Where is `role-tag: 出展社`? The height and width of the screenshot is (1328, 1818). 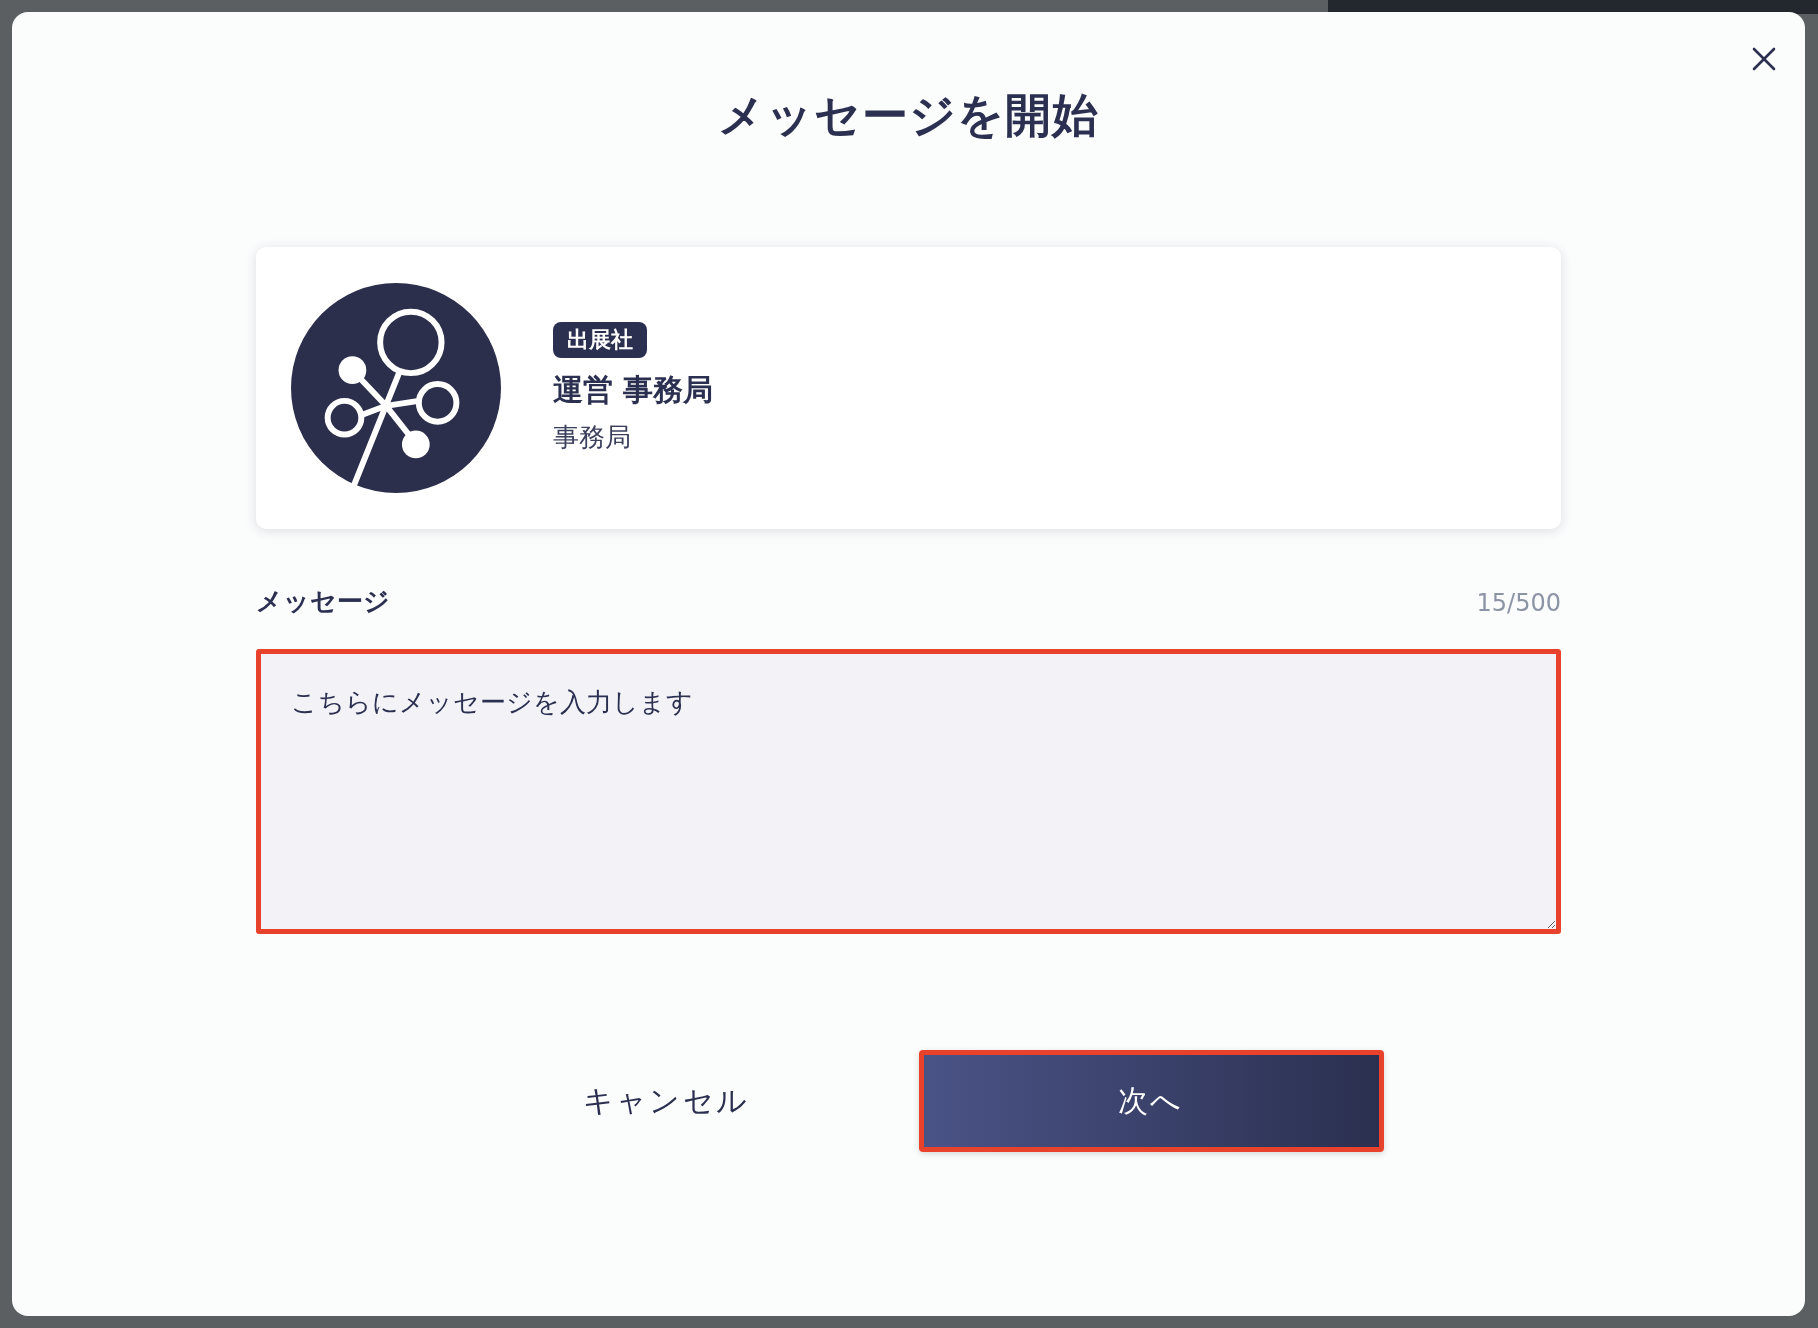
role-tag: 出展社 is located at coordinates (600, 339).